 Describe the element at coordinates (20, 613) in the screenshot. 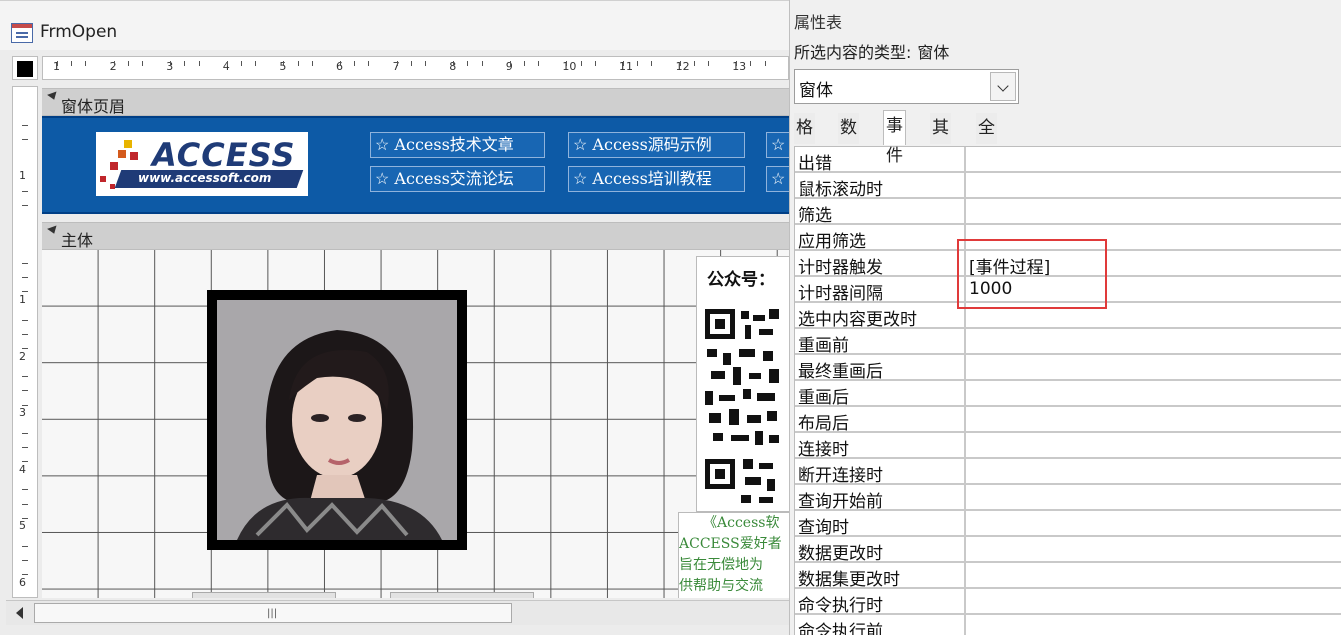

I see `scroll-left-arrow-icon` at that location.